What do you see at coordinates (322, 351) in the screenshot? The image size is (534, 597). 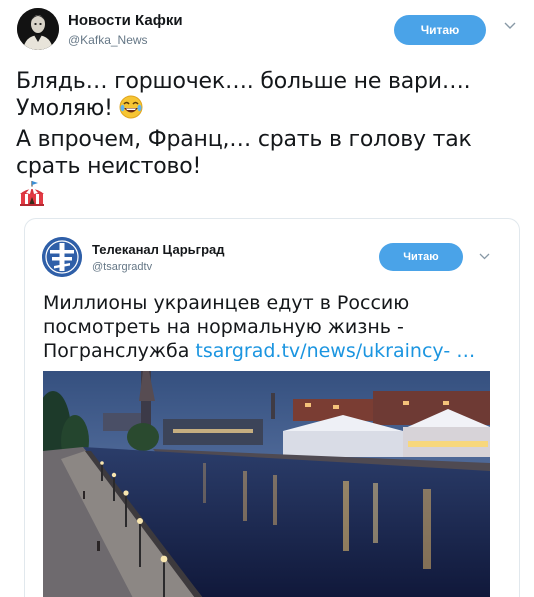 I see `article-link: tsargrad.tv/news/ukraincy-` at bounding box center [322, 351].